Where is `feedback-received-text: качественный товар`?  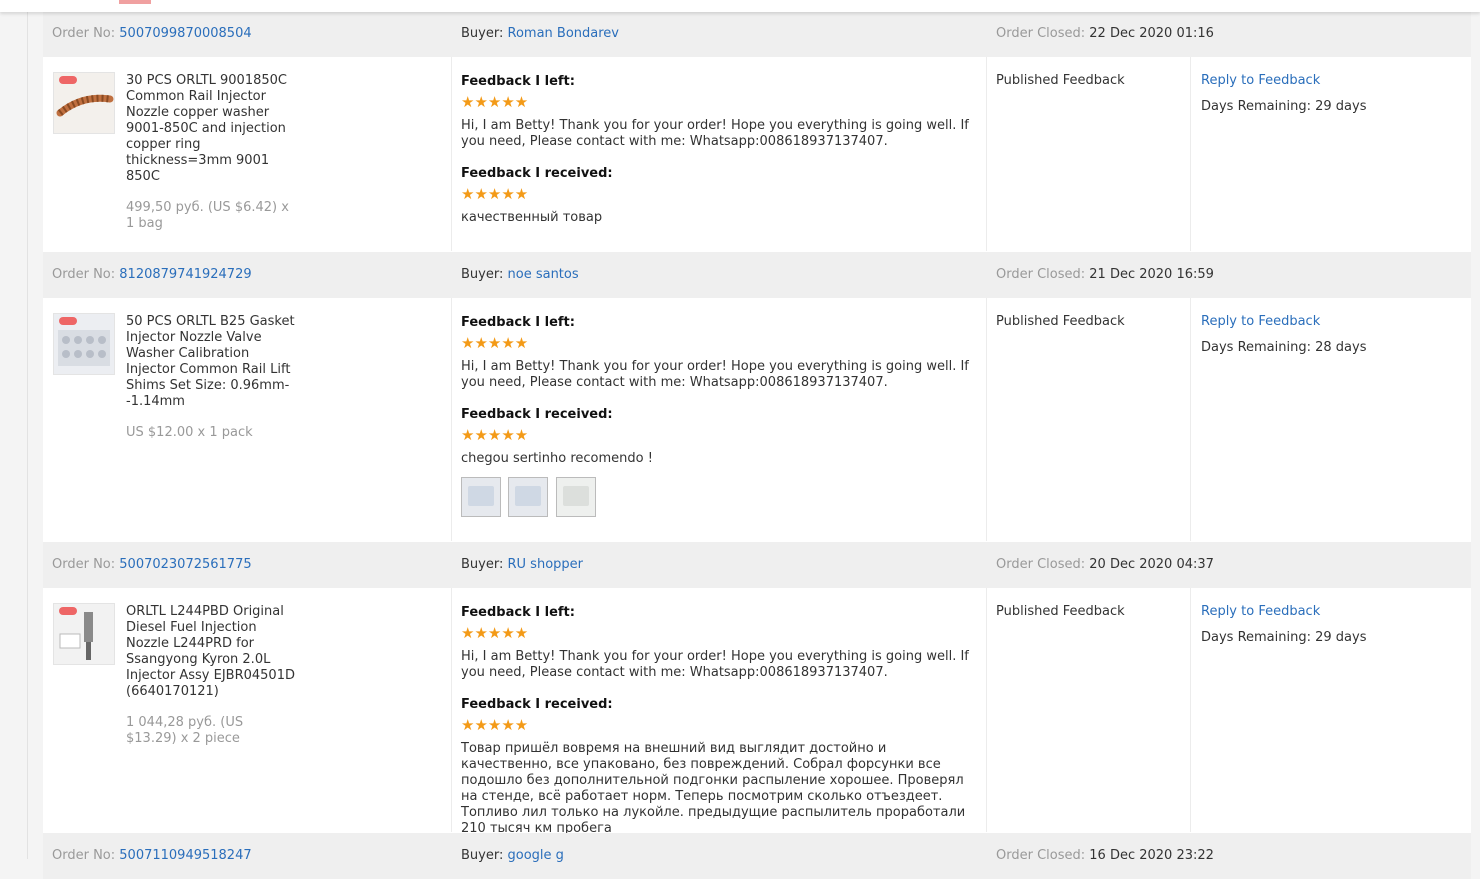 feedback-received-text: качественный товар is located at coordinates (532, 217).